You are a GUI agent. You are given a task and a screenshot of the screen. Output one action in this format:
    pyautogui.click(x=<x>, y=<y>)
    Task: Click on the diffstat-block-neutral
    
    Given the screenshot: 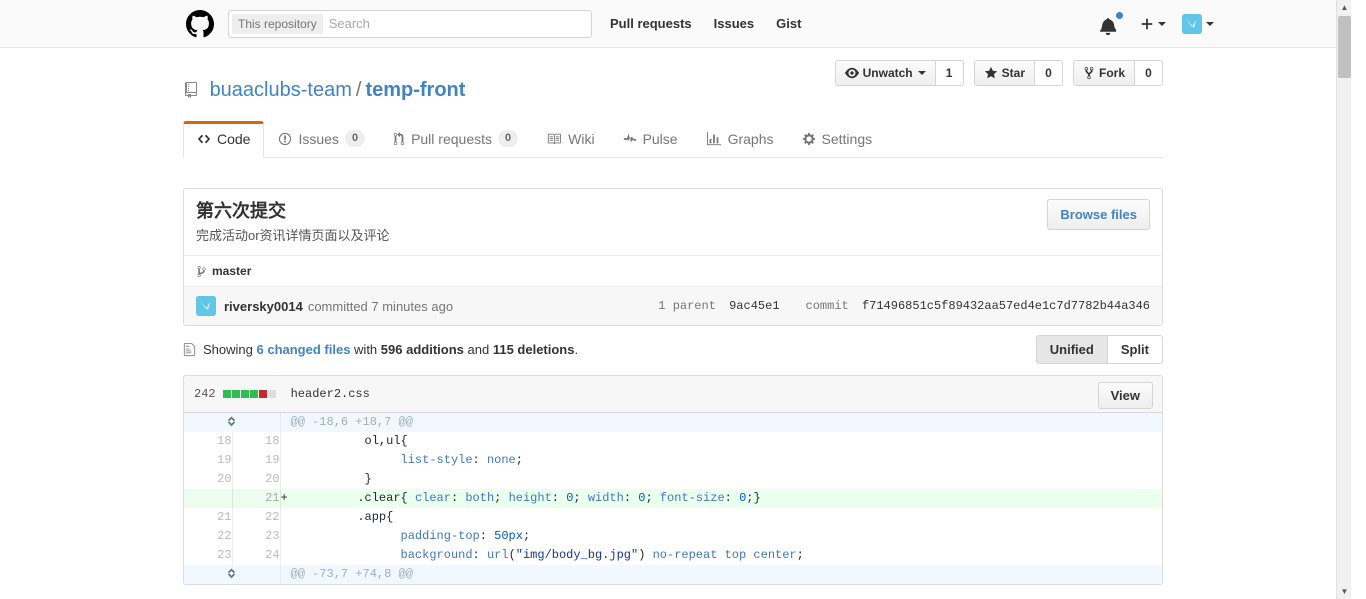 What is the action you would take?
    pyautogui.click(x=271, y=394)
    